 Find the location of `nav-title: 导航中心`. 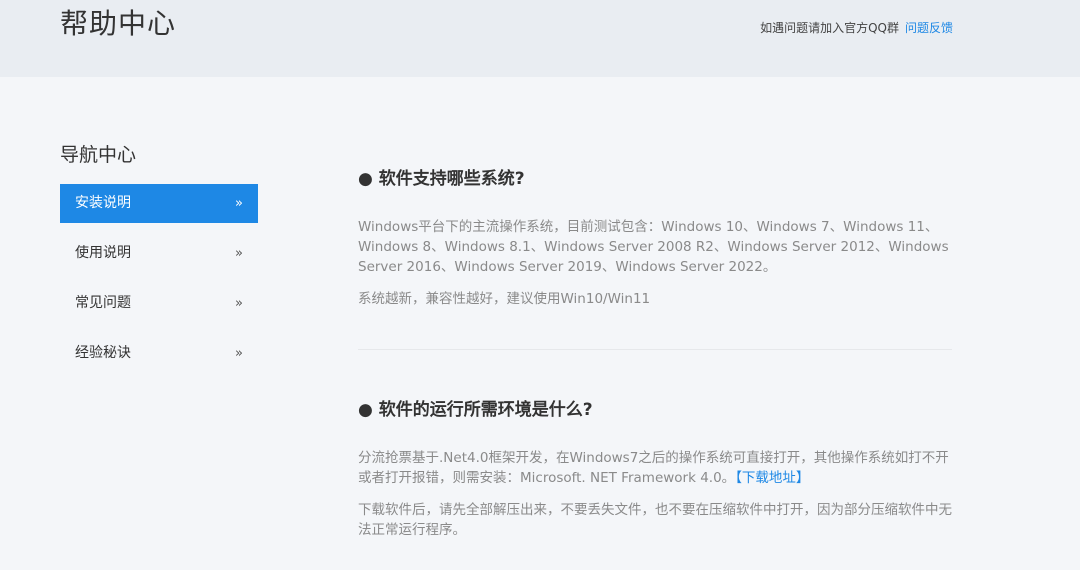

nav-title: 导航中心 is located at coordinates (98, 155).